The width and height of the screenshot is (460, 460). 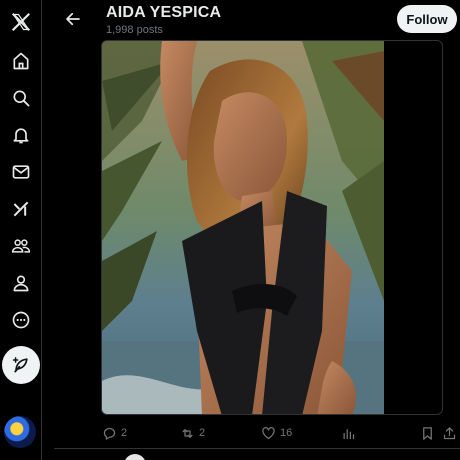 What do you see at coordinates (257, 433) in the screenshot?
I see `post-actions: 2 2 16` at bounding box center [257, 433].